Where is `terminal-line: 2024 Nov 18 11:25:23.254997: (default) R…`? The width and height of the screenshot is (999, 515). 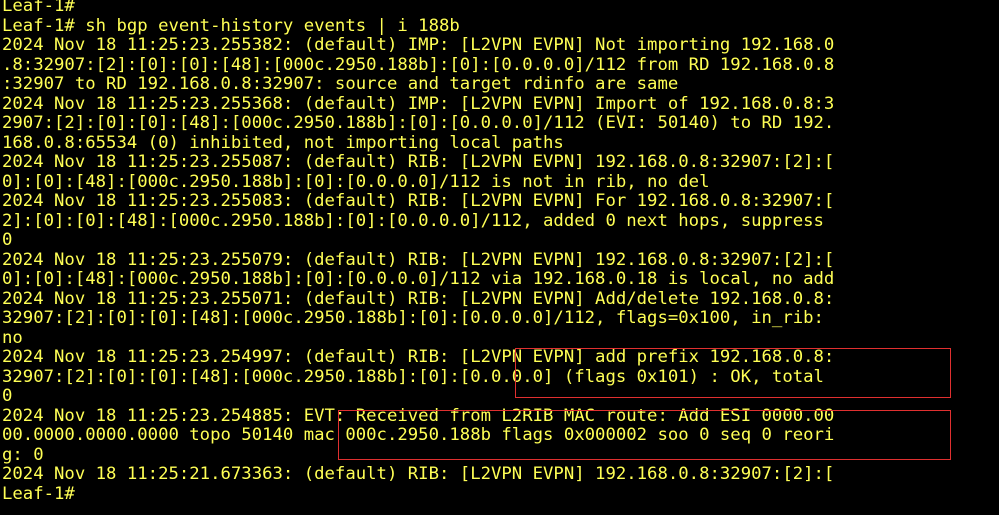 terminal-line: 2024 Nov 18 11:25:23.254997: (default) R… is located at coordinates (418, 357).